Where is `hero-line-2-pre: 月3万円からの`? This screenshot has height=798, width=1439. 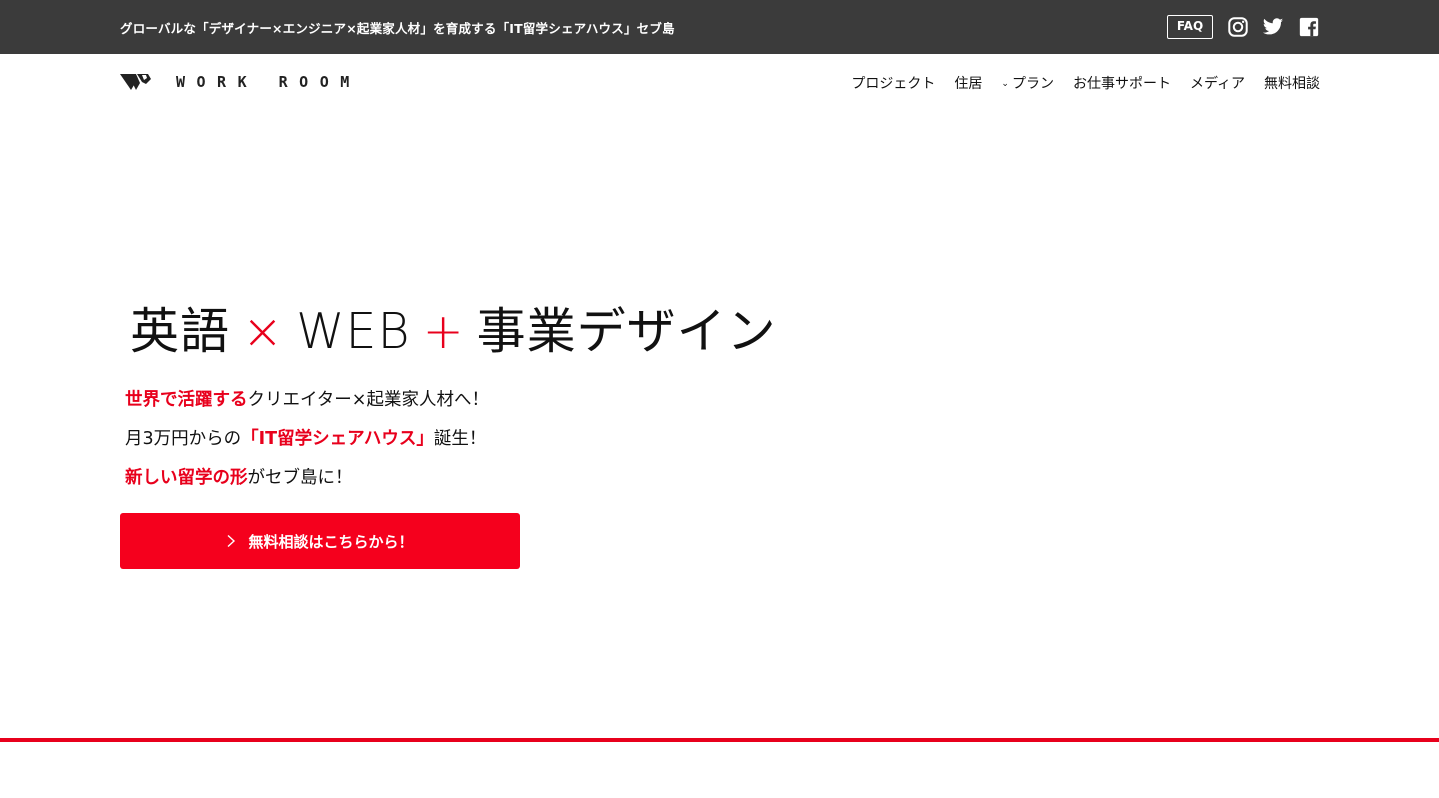
hero-line-2-pre: 月3万円からの is located at coordinates (183, 439).